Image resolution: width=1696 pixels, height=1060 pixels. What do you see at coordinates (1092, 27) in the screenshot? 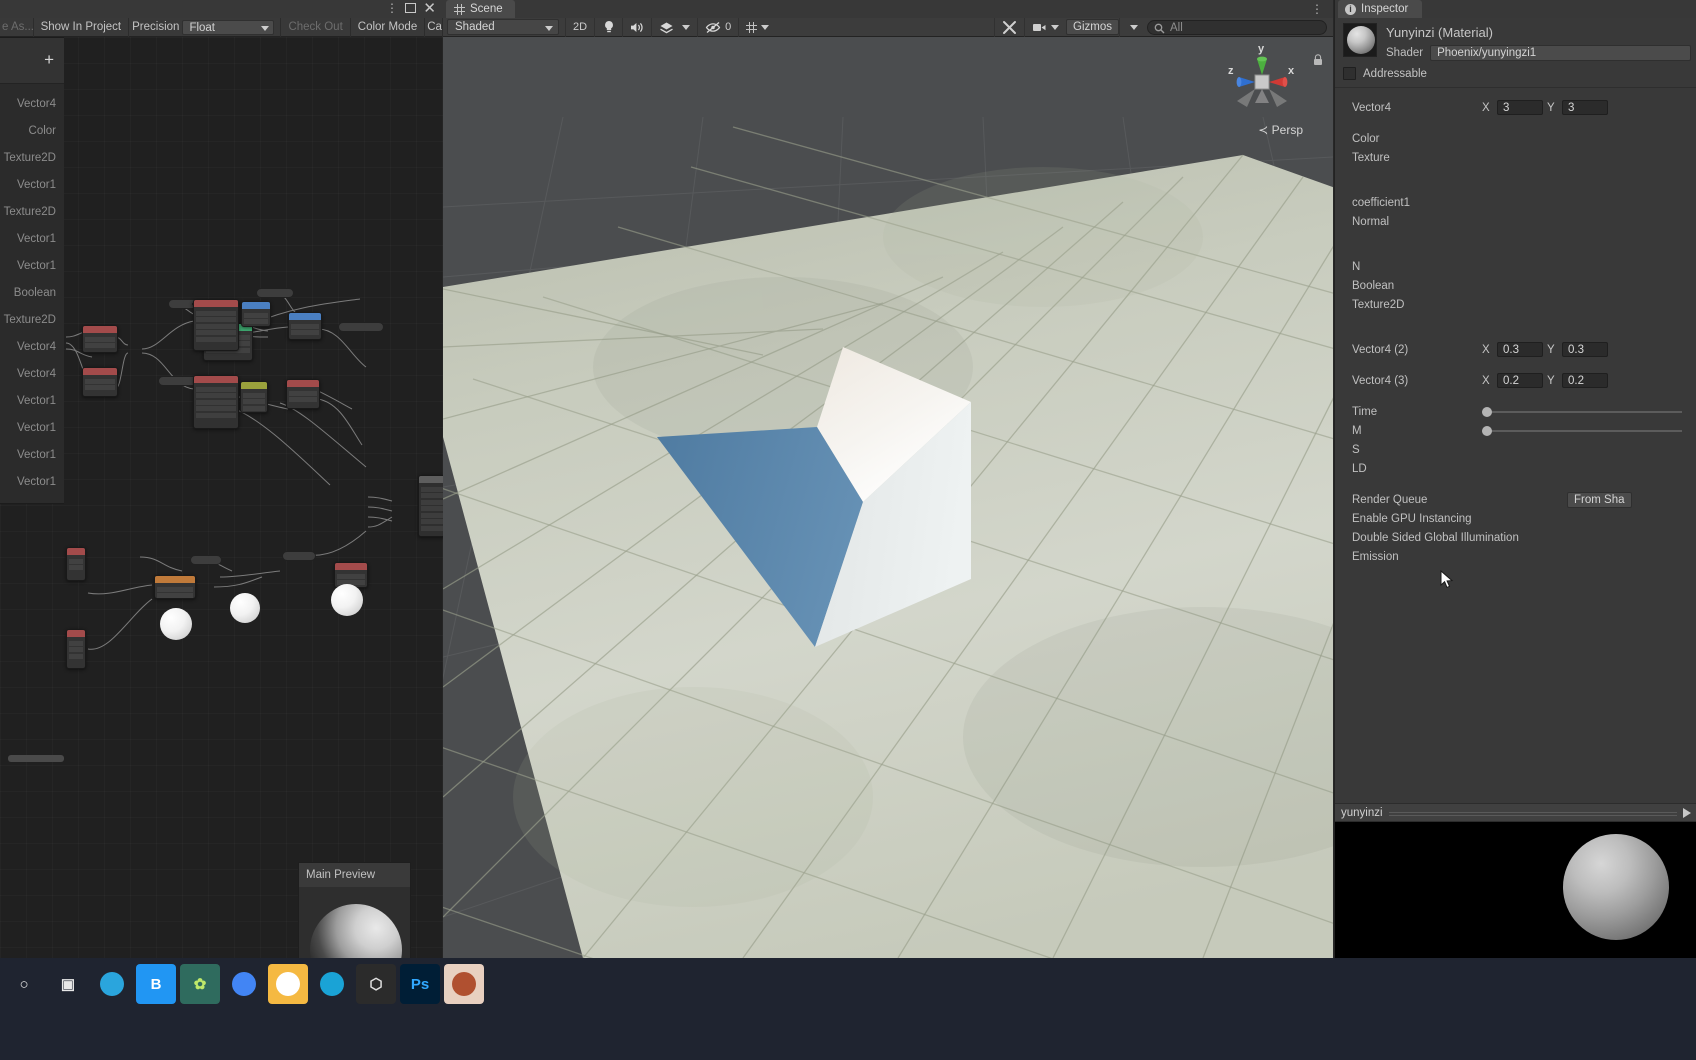
I see `gizmos-button: Gizmos` at bounding box center [1092, 27].